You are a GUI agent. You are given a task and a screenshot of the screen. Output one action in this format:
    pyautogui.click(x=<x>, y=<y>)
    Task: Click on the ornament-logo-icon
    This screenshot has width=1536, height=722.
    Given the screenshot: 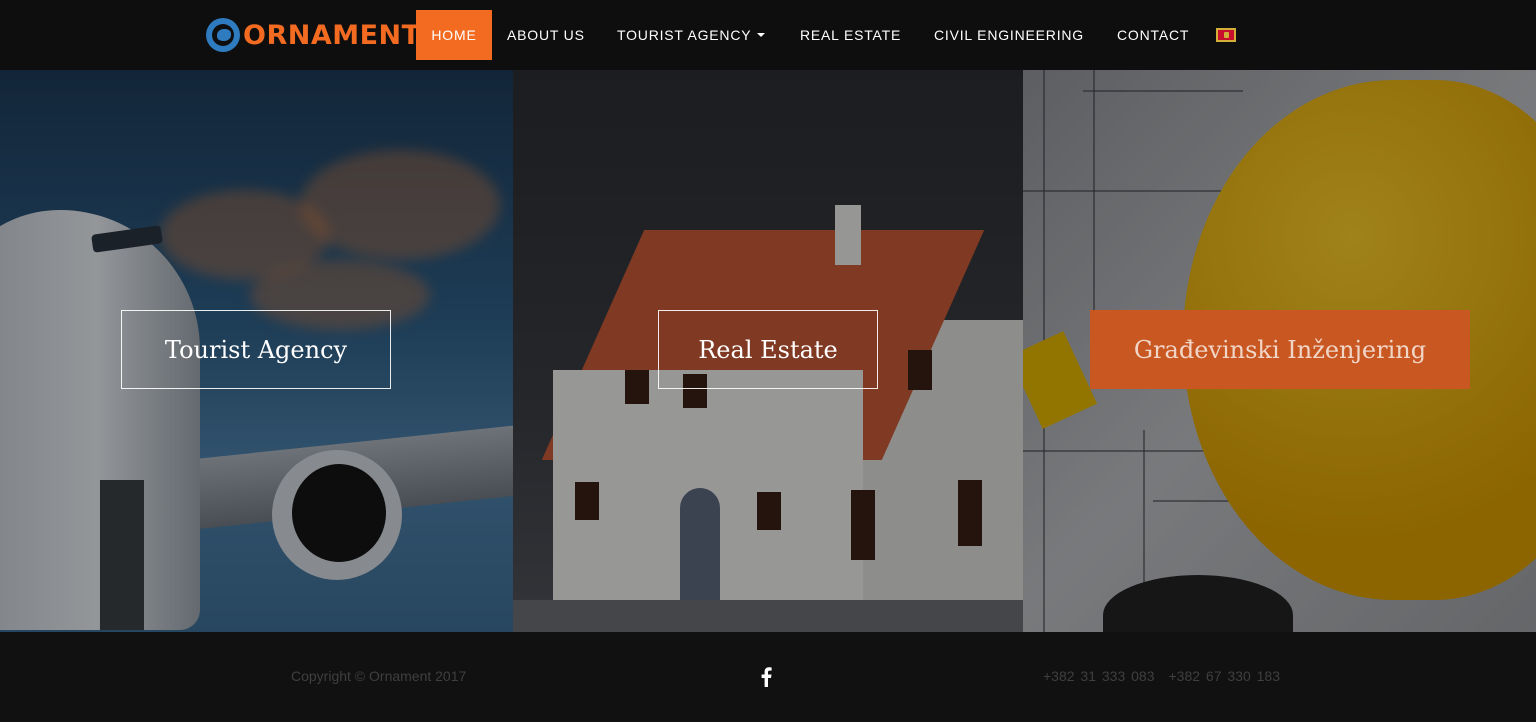 What is the action you would take?
    pyautogui.click(x=223, y=35)
    